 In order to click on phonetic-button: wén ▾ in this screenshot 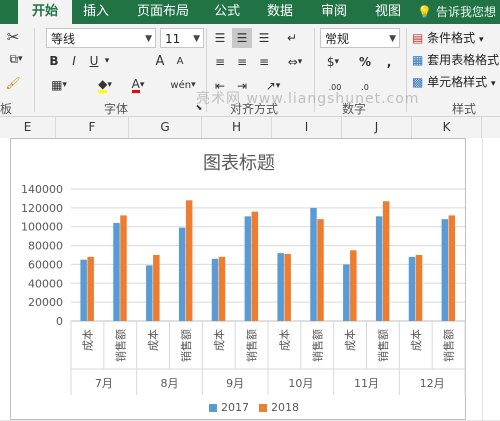, I will do `click(183, 85)`.